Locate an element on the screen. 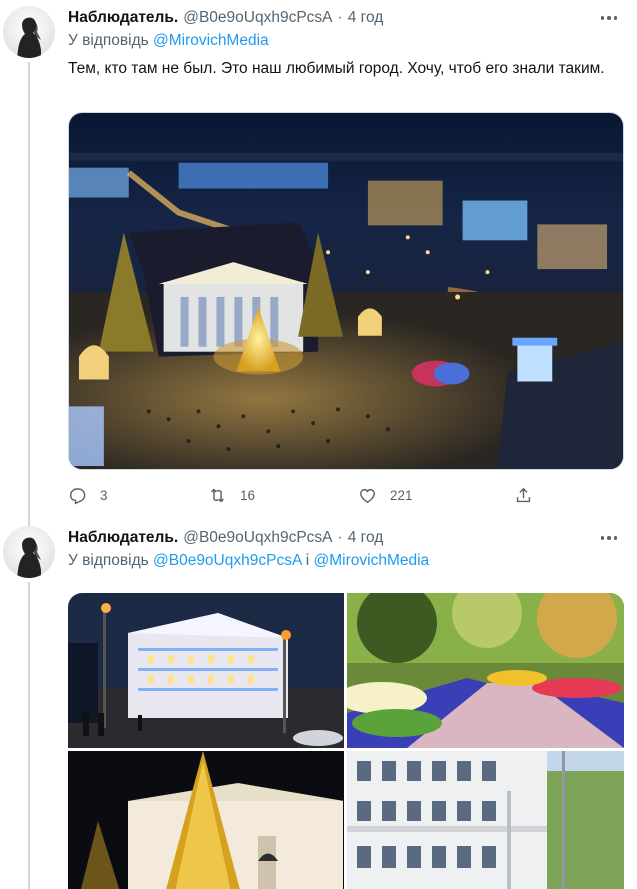 The image size is (637, 889). share-action is located at coordinates (523, 495).